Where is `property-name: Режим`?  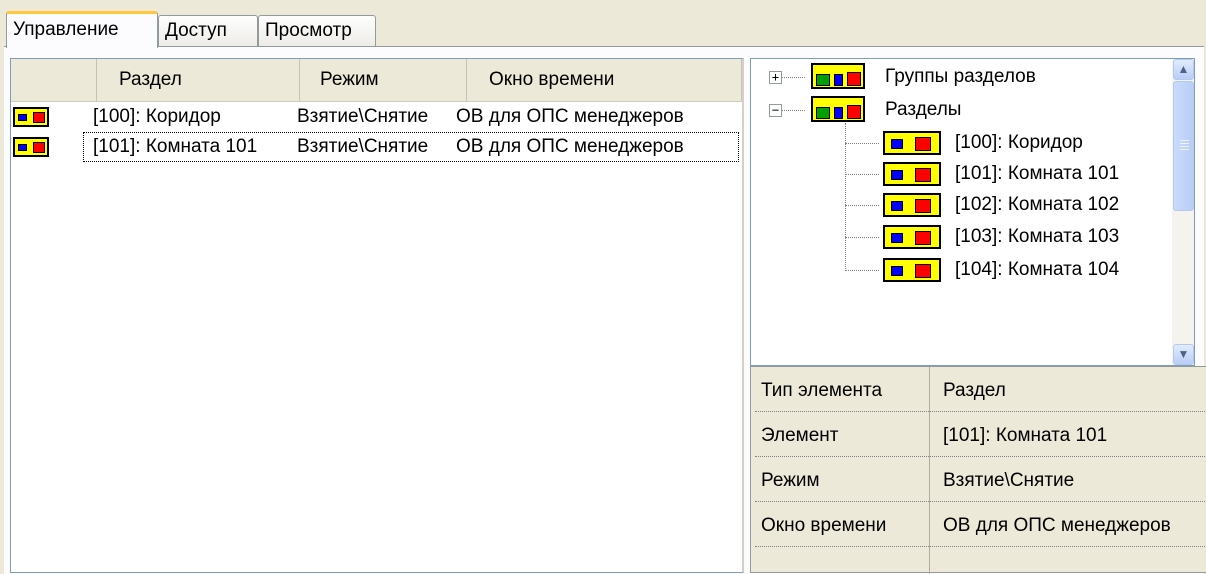
property-name: Режим is located at coordinates (790, 480).